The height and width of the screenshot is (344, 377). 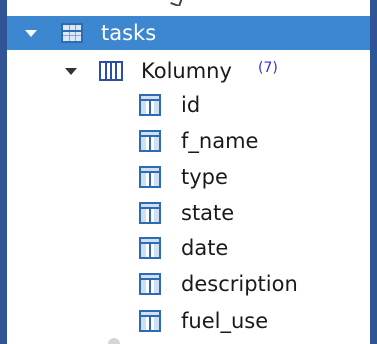 What do you see at coordinates (114, 341) in the screenshot?
I see `next-item-fragment` at bounding box center [114, 341].